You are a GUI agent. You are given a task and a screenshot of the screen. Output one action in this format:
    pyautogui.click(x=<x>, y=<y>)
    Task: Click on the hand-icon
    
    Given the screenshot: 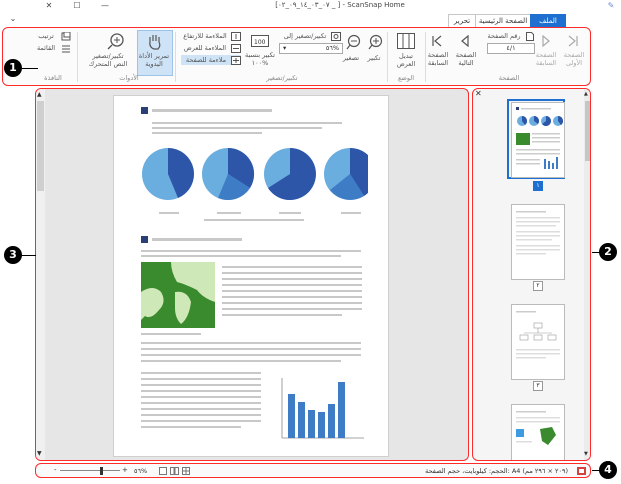 What is the action you would take?
    pyautogui.click(x=155, y=43)
    